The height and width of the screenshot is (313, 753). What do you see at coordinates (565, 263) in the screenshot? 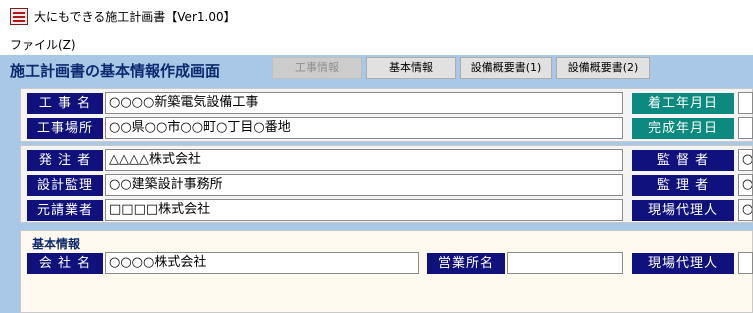
I see `office-name-field` at bounding box center [565, 263].